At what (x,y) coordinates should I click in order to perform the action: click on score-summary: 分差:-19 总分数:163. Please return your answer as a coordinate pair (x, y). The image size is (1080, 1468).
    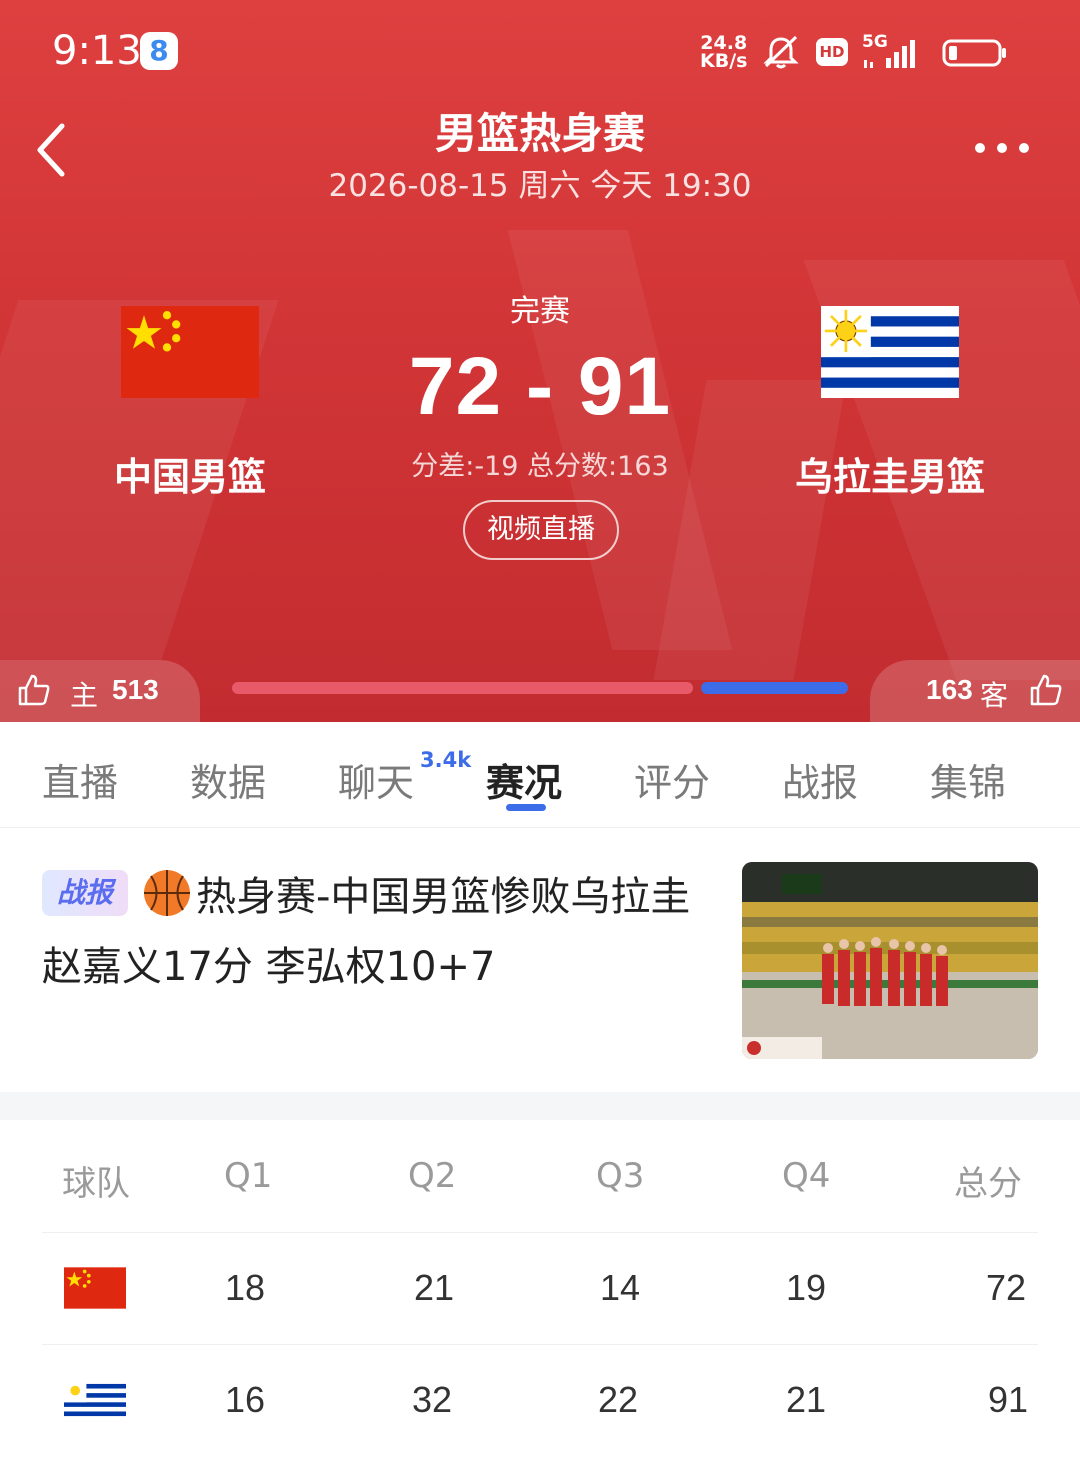
    Looking at the image, I should click on (540, 466).